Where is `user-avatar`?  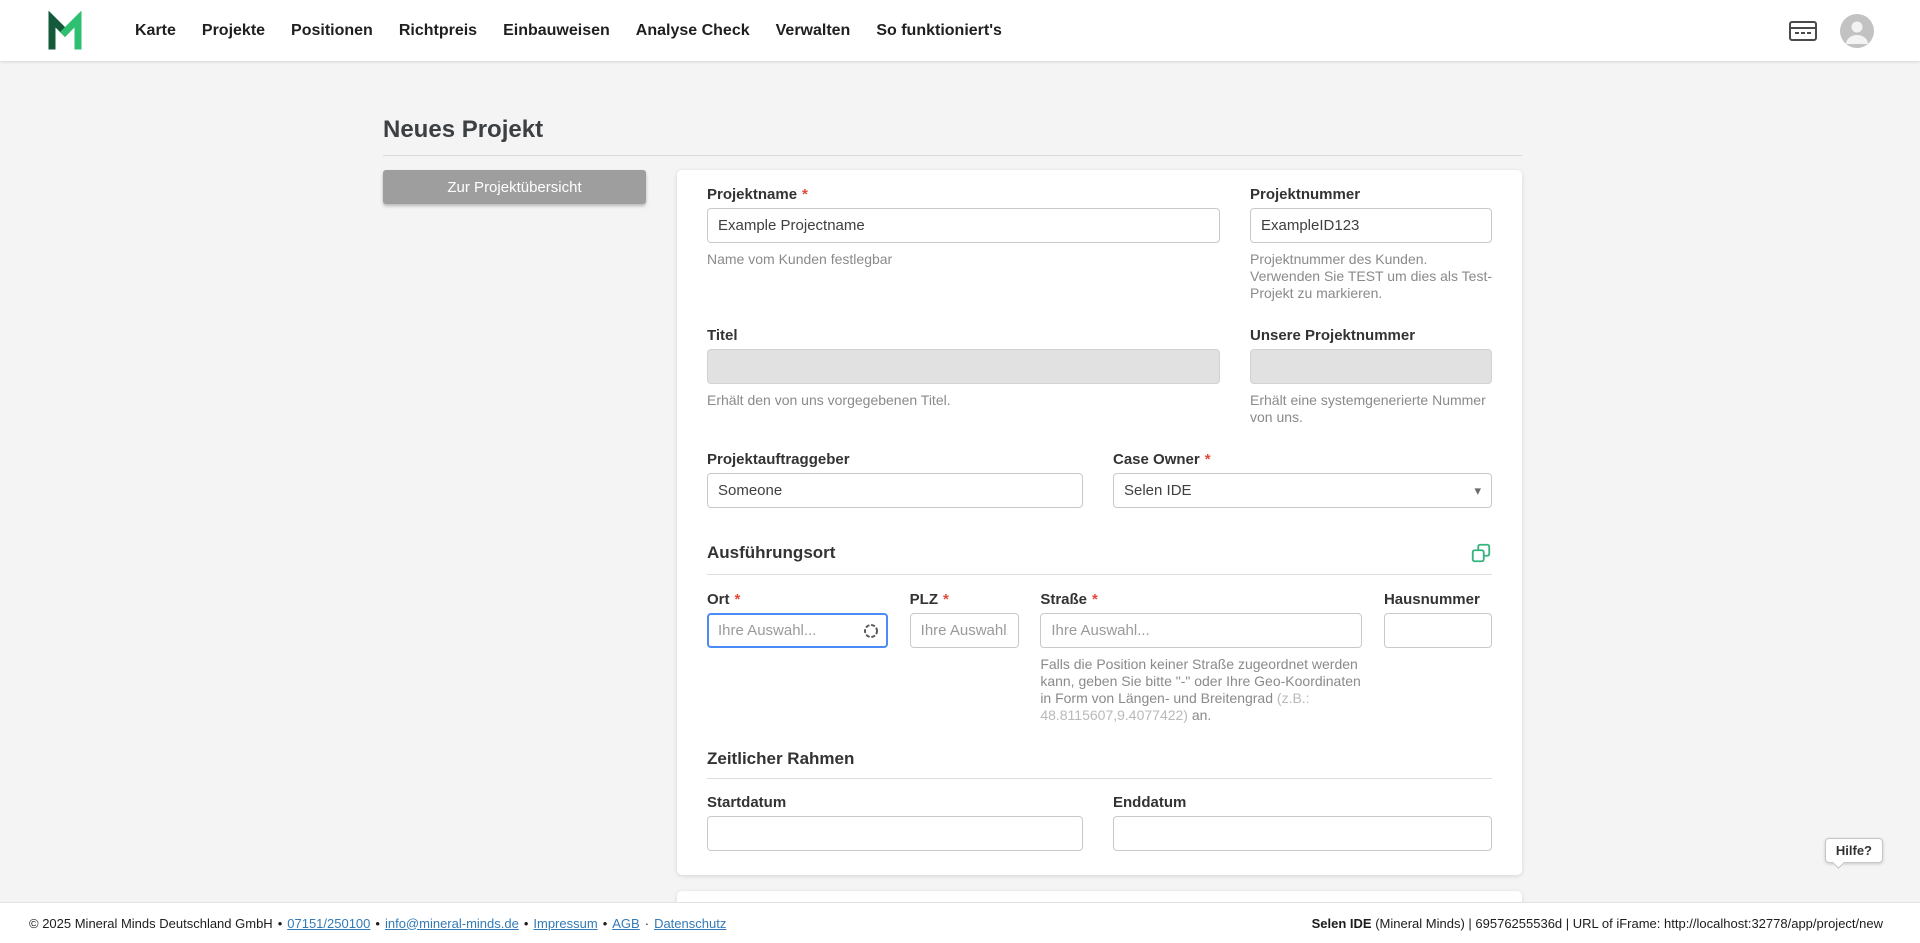 user-avatar is located at coordinates (1857, 30).